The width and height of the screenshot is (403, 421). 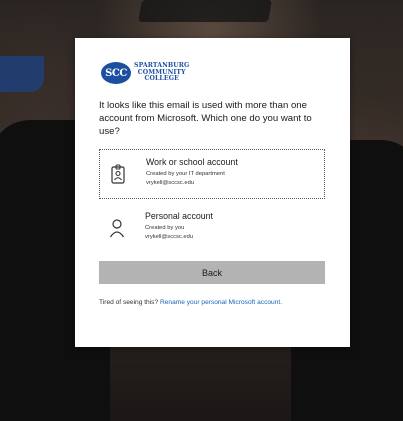 What do you see at coordinates (179, 216) in the screenshot?
I see `account-title: Personal account` at bounding box center [179, 216].